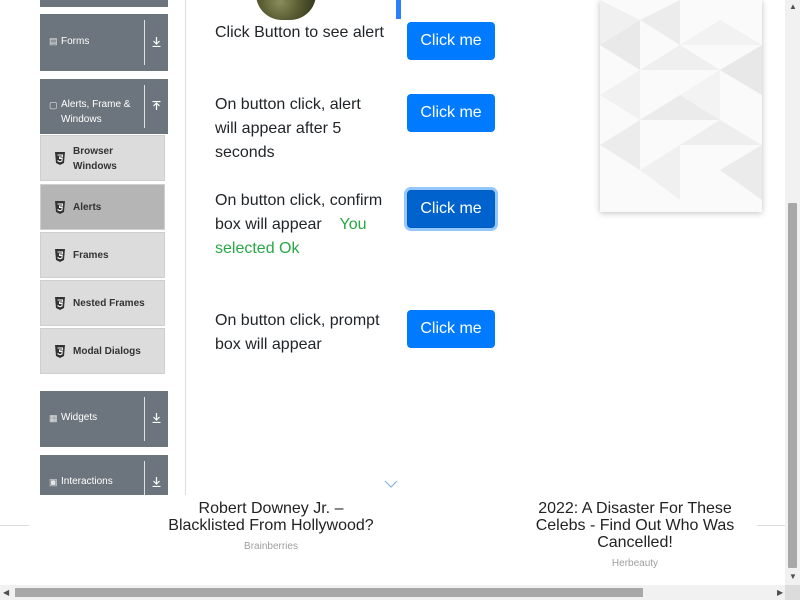  I want to click on sidebar-group-label: Forms, so click(75, 41).